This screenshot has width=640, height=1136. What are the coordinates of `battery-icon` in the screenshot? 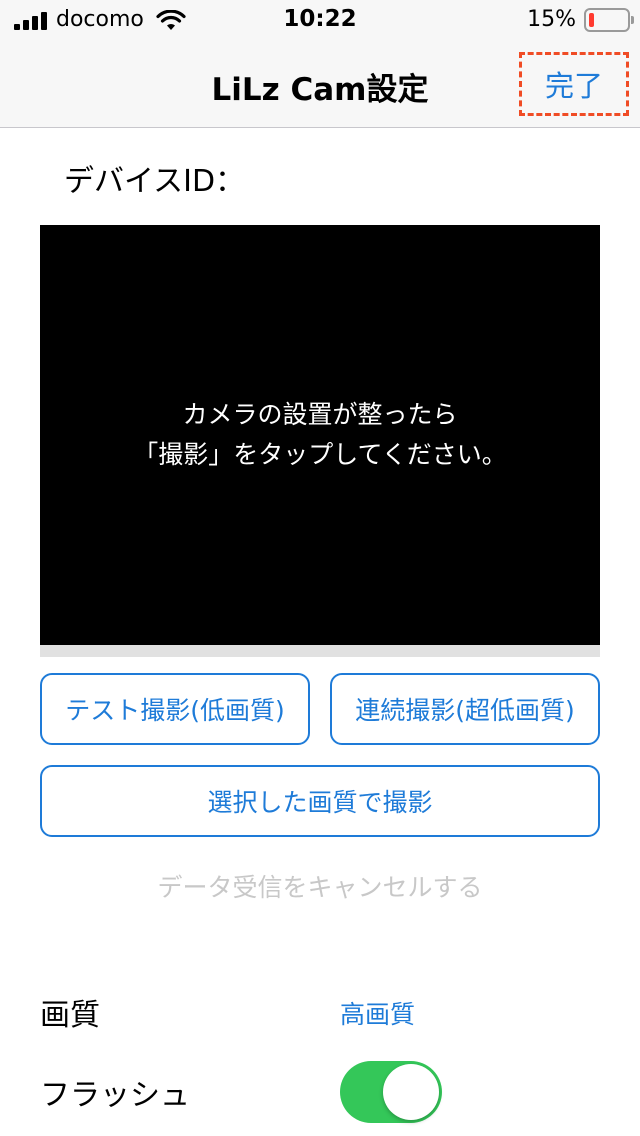 It's located at (609, 20).